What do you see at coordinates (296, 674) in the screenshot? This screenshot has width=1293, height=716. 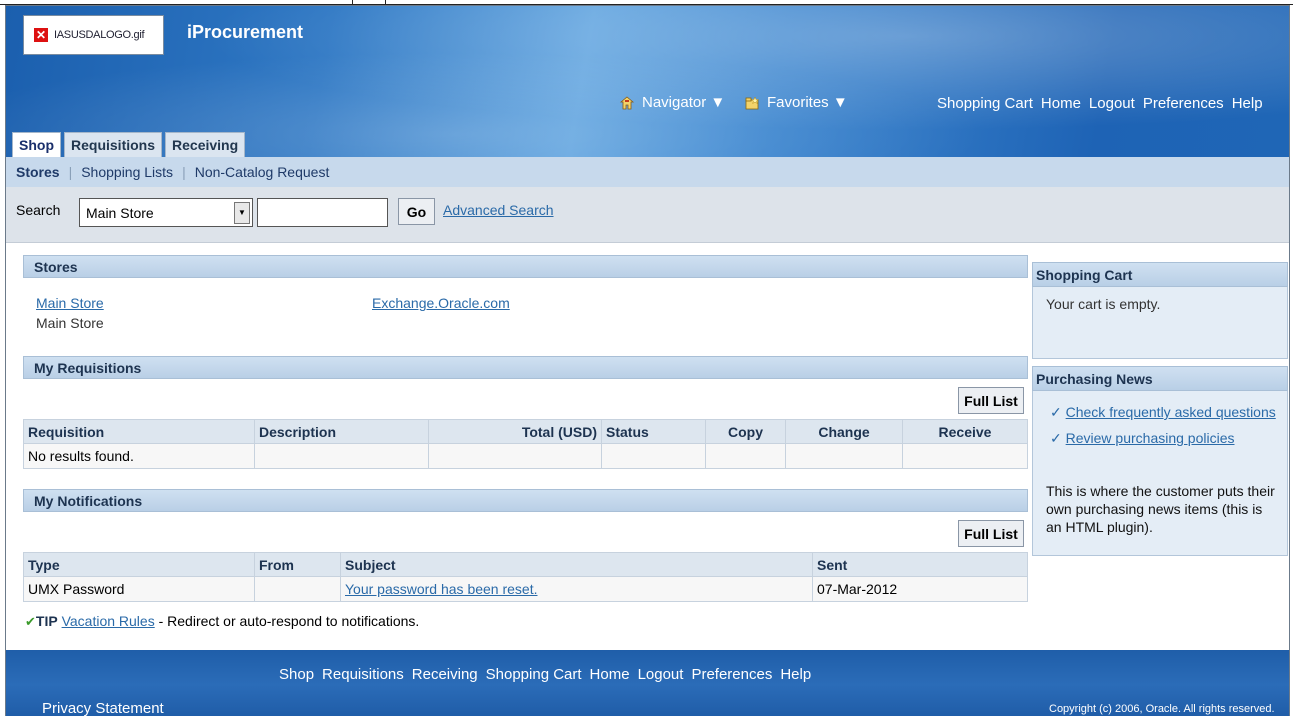 I see `footer-link-shop: Shop` at bounding box center [296, 674].